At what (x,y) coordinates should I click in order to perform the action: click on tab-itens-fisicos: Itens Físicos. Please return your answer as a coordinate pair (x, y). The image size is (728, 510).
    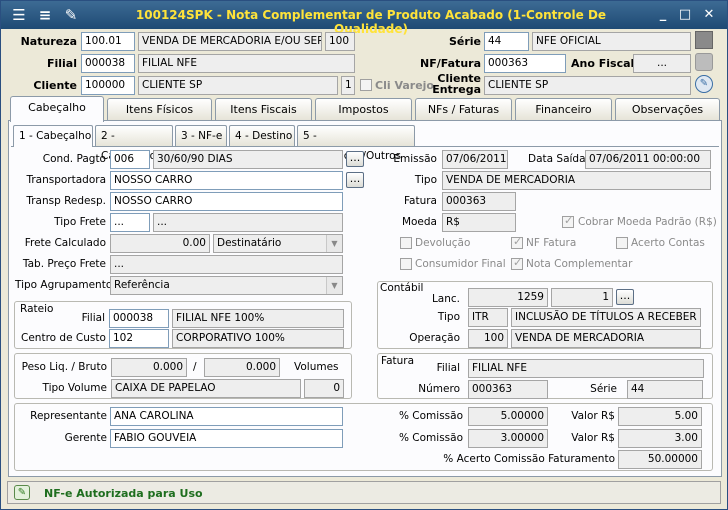
    Looking at the image, I should click on (159, 109).